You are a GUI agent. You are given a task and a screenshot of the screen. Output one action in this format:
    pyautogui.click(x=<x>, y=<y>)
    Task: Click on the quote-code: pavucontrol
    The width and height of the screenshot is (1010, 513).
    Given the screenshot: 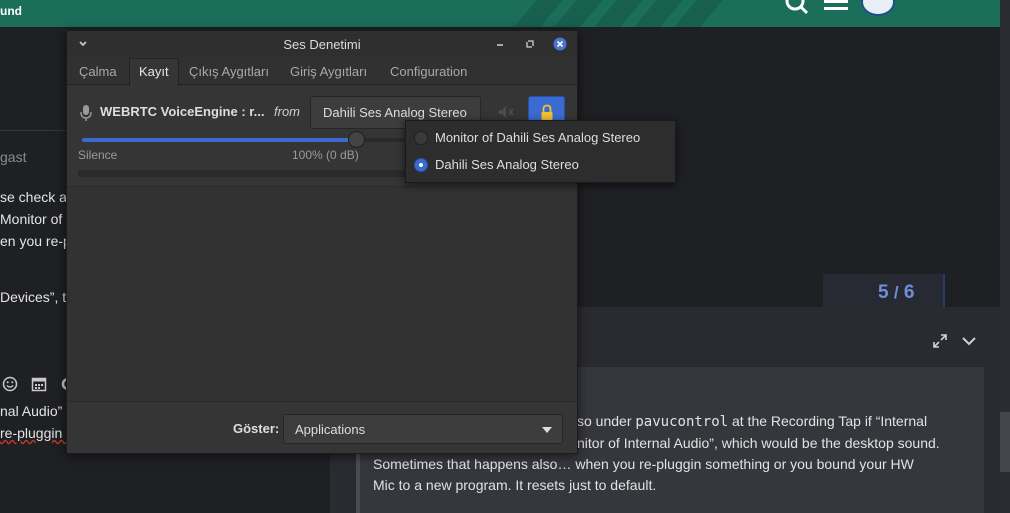 What is the action you would take?
    pyautogui.click(x=682, y=422)
    